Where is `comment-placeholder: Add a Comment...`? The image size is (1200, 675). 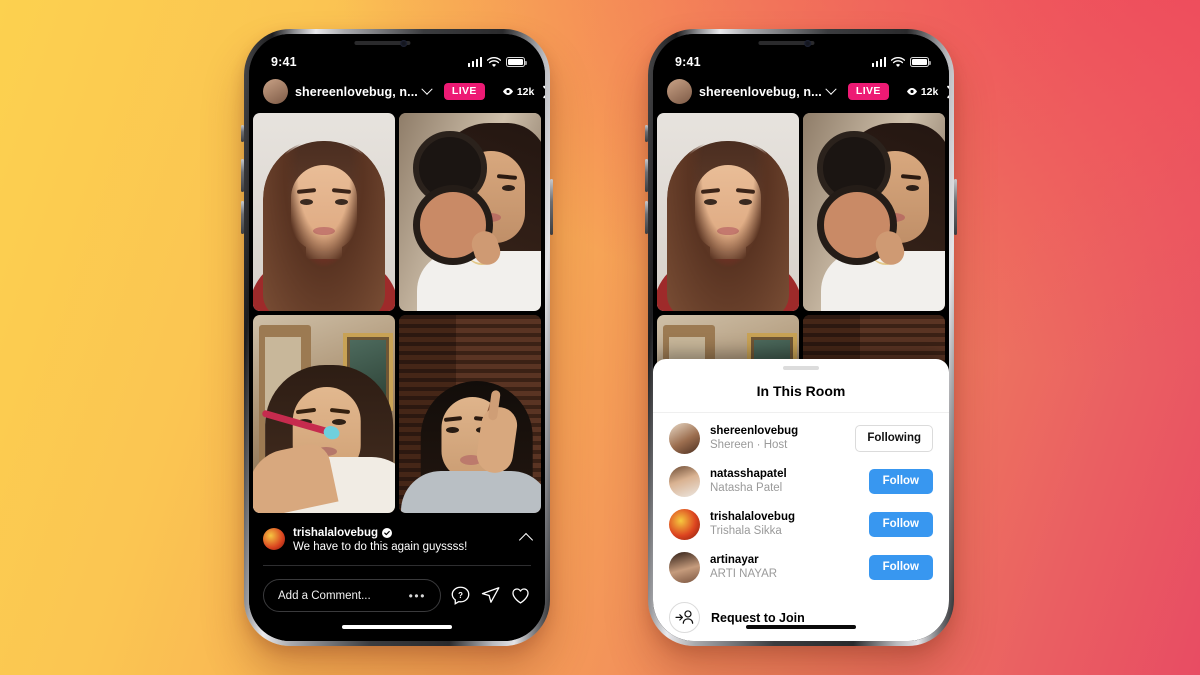
comment-placeholder: Add a Comment... is located at coordinates (324, 595).